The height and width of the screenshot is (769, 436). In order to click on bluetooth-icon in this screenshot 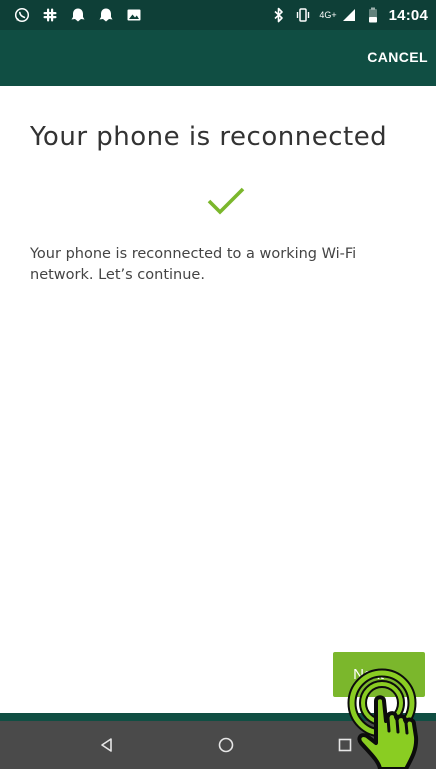, I will do `click(279, 15)`.